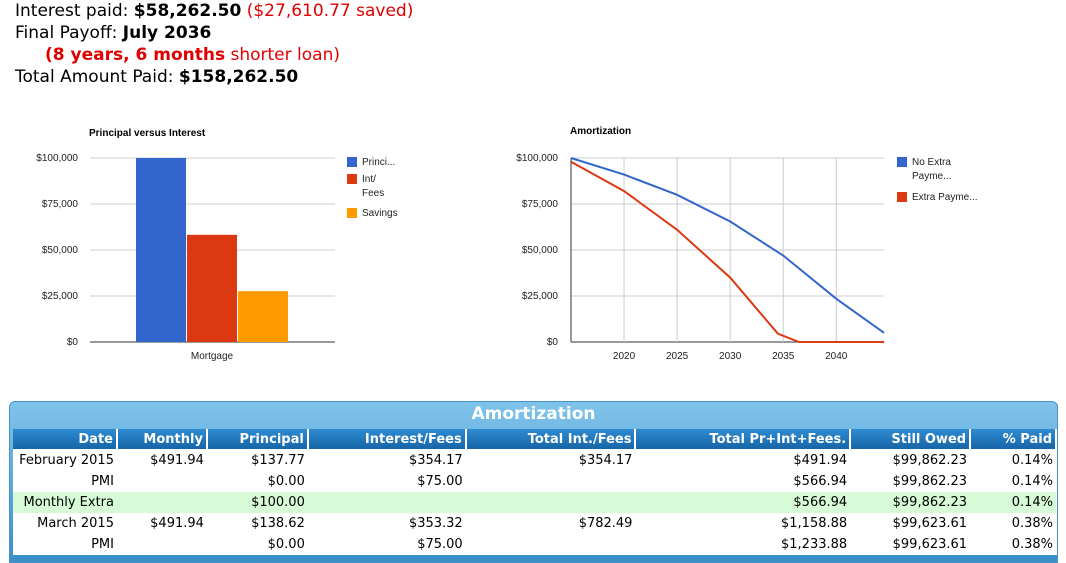 The image size is (1066, 563). I want to click on bar-y-tick-label: $0, so click(73, 342).